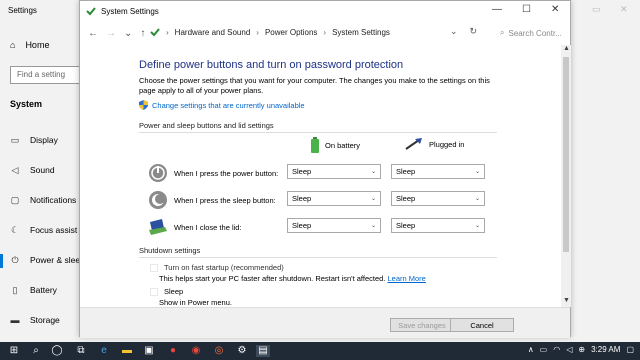  I want to click on volume-icon: ◁, so click(569, 349).